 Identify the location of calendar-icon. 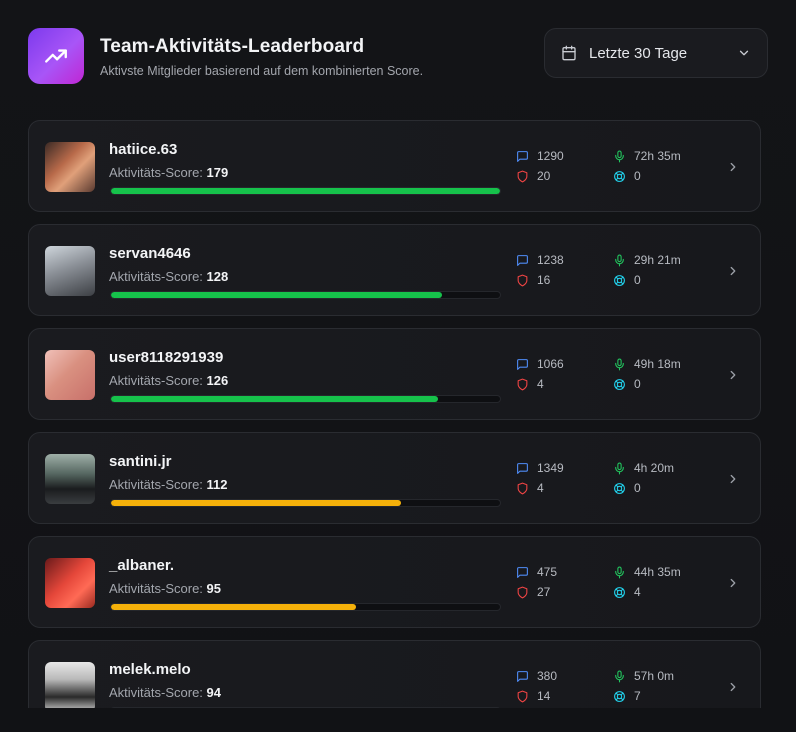
(569, 53).